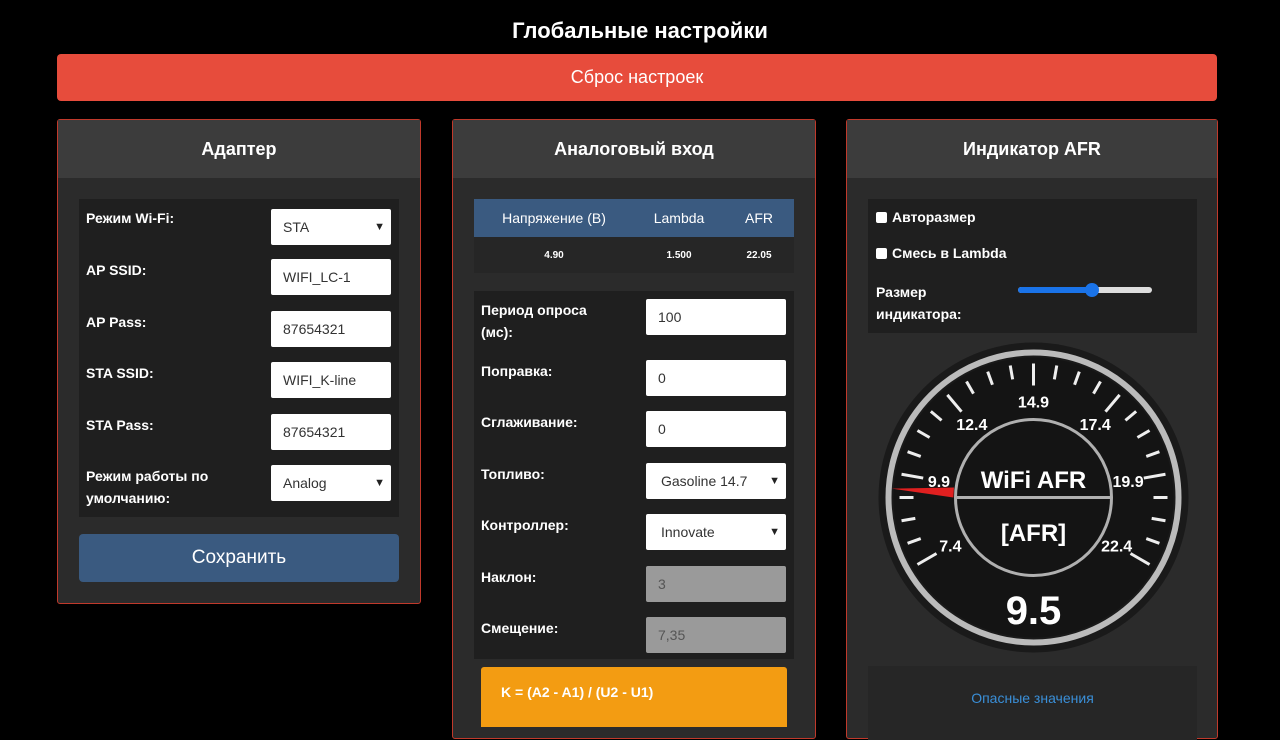 Image resolution: width=1280 pixels, height=740 pixels. What do you see at coordinates (634, 218) in the screenshot?
I see `analog-table-header: Напряжение (В) Lambda AFR` at bounding box center [634, 218].